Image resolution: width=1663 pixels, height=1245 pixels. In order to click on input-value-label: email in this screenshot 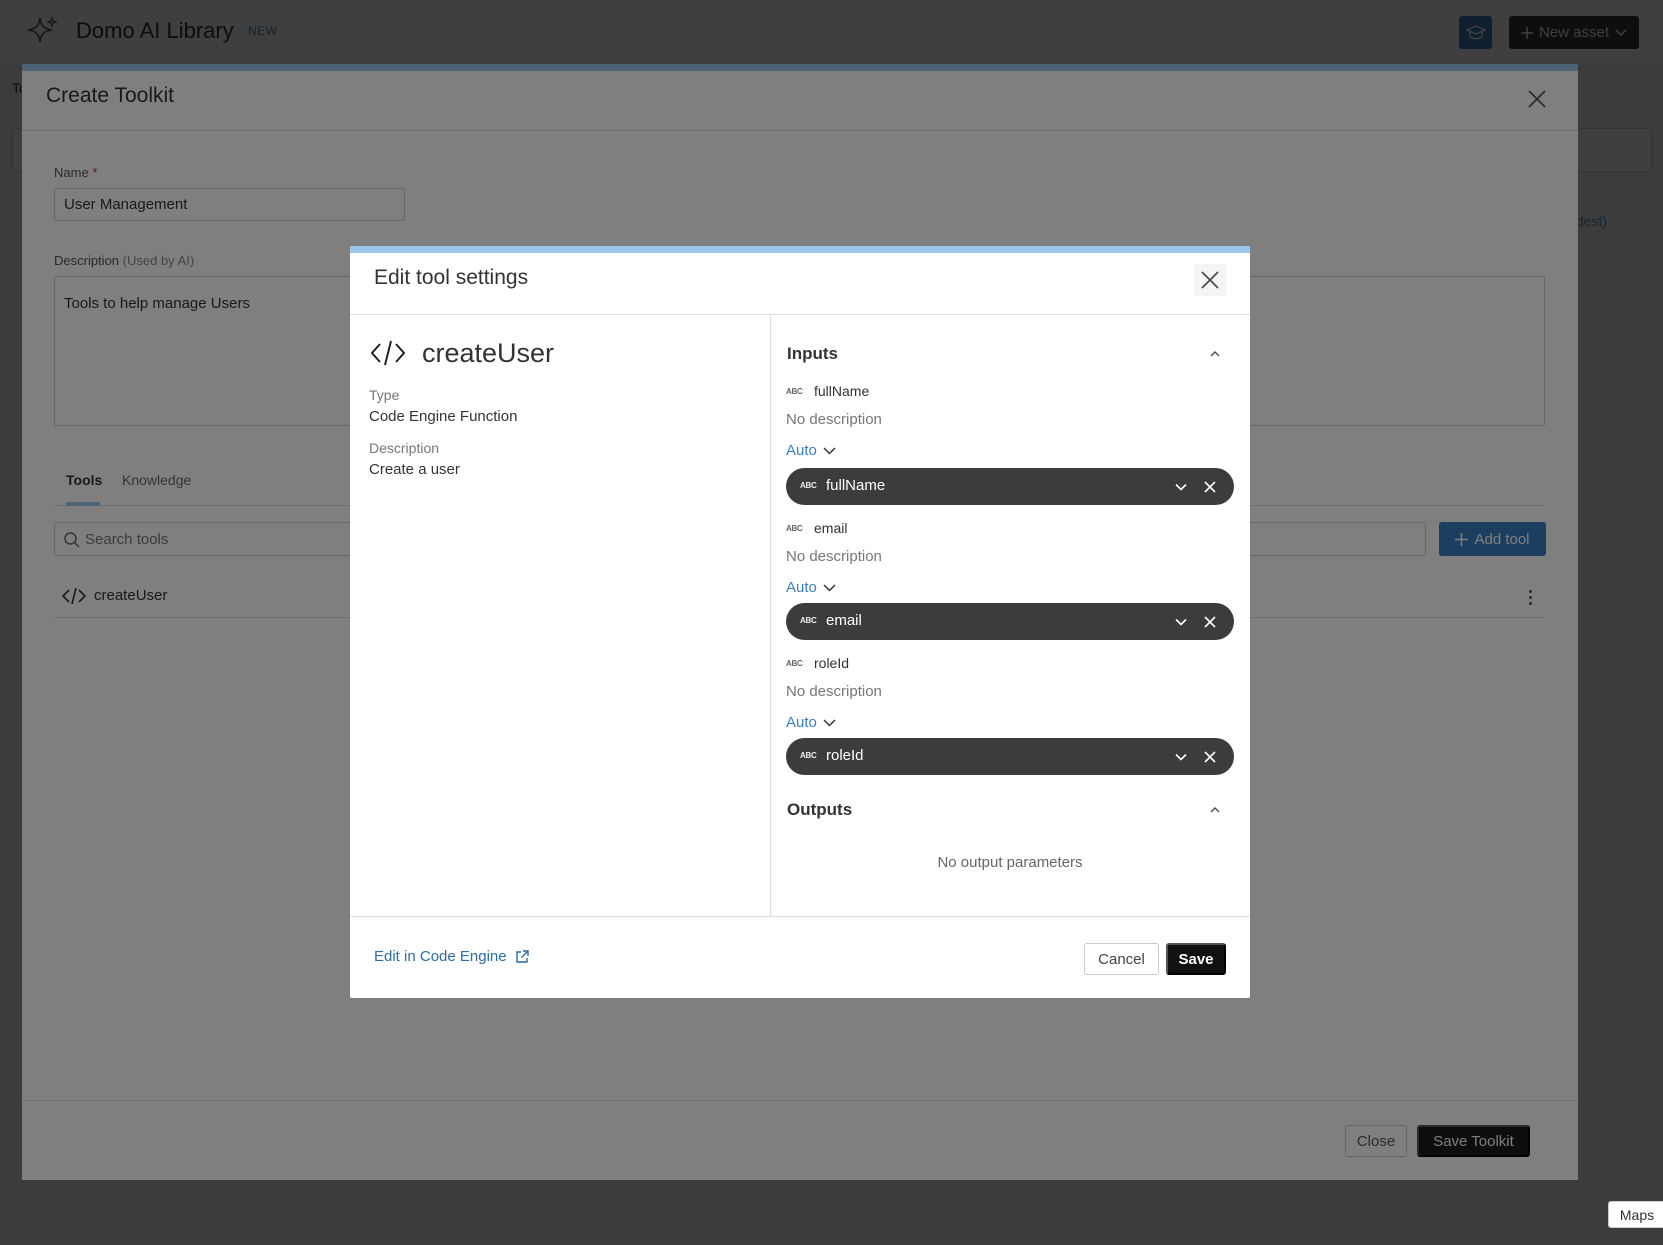, I will do `click(844, 620)`.